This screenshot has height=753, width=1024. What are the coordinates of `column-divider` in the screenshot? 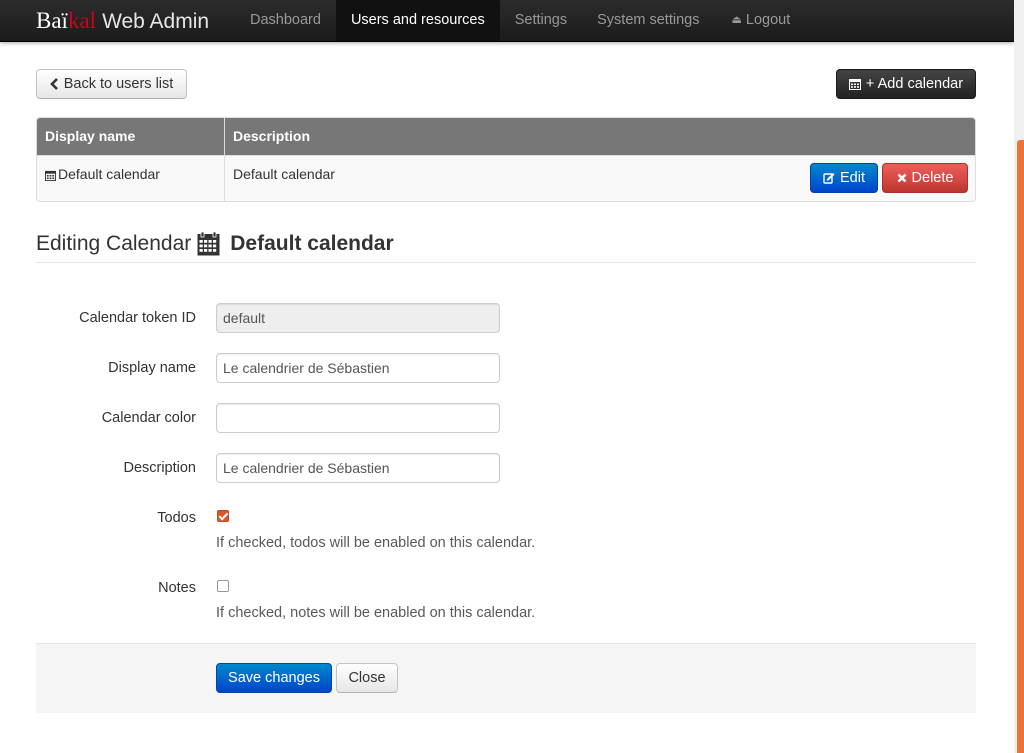 It's located at (224, 159).